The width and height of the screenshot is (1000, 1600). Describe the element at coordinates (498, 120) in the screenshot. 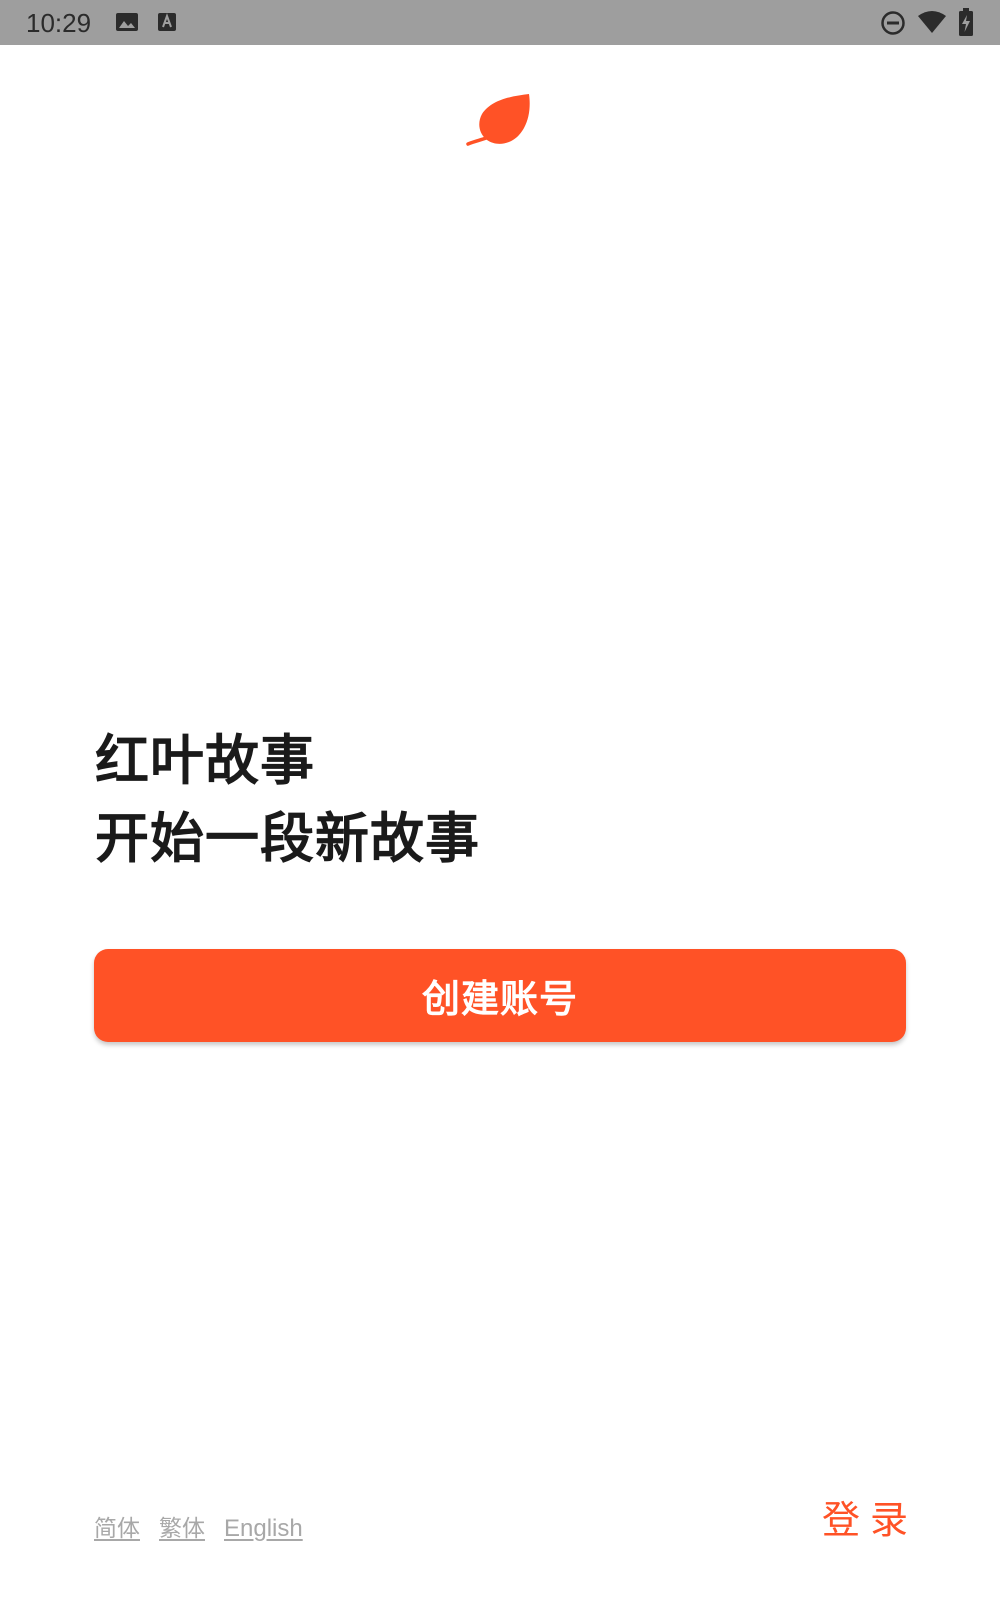

I see `leaf-icon` at that location.